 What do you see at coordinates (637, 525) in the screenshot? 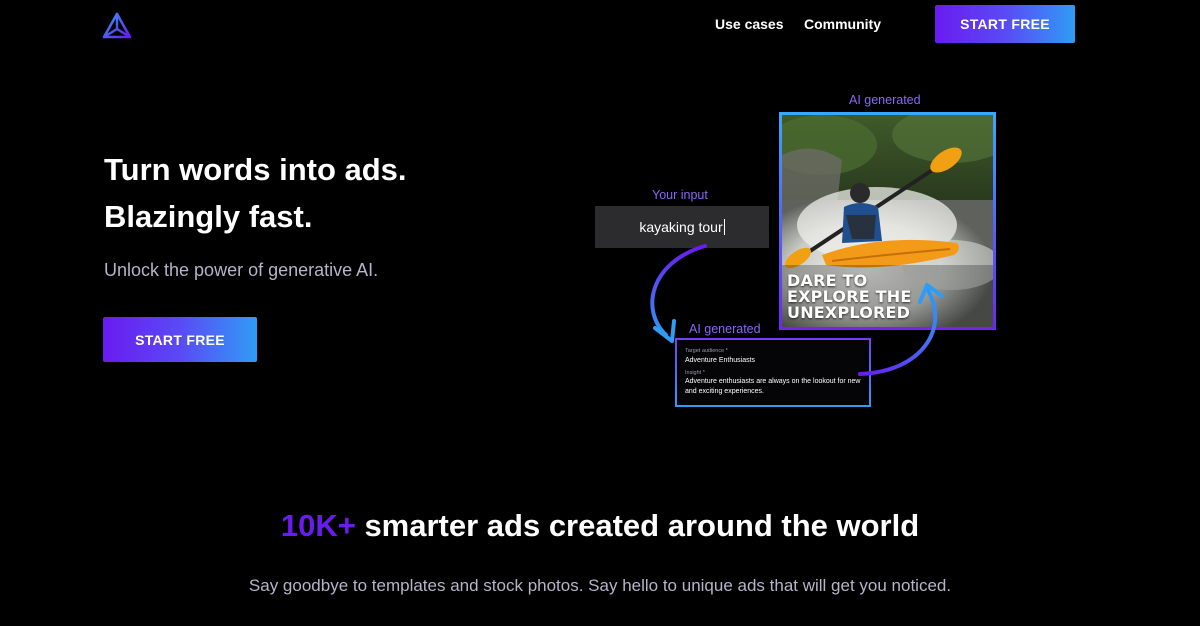
I see `stats-title-rest: smarter ads created around the world` at bounding box center [637, 525].